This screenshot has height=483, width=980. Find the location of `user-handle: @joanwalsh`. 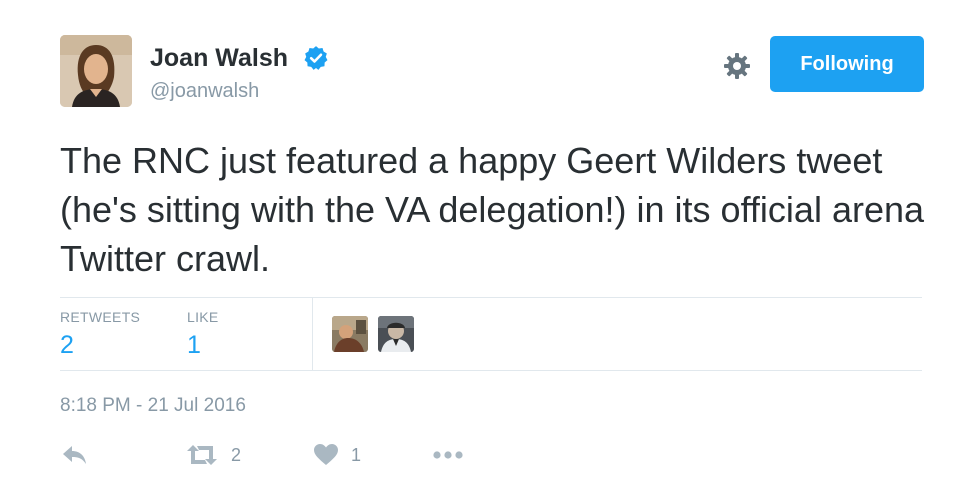

user-handle: @joanwalsh is located at coordinates (204, 91).